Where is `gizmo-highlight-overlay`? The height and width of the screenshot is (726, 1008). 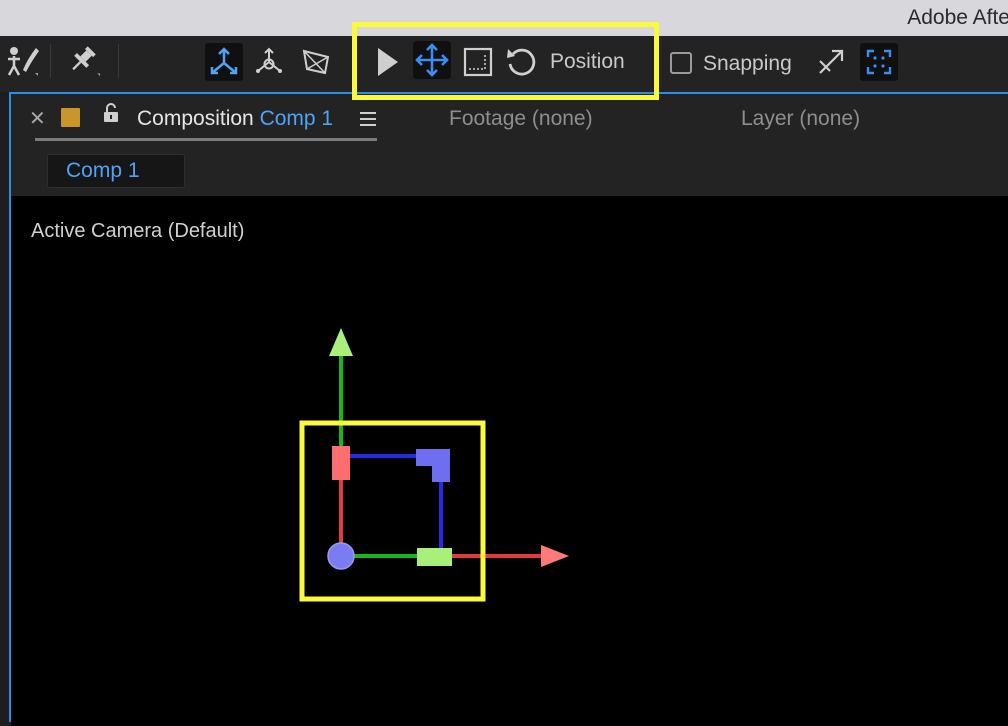 gizmo-highlight-overlay is located at coordinates (392, 511).